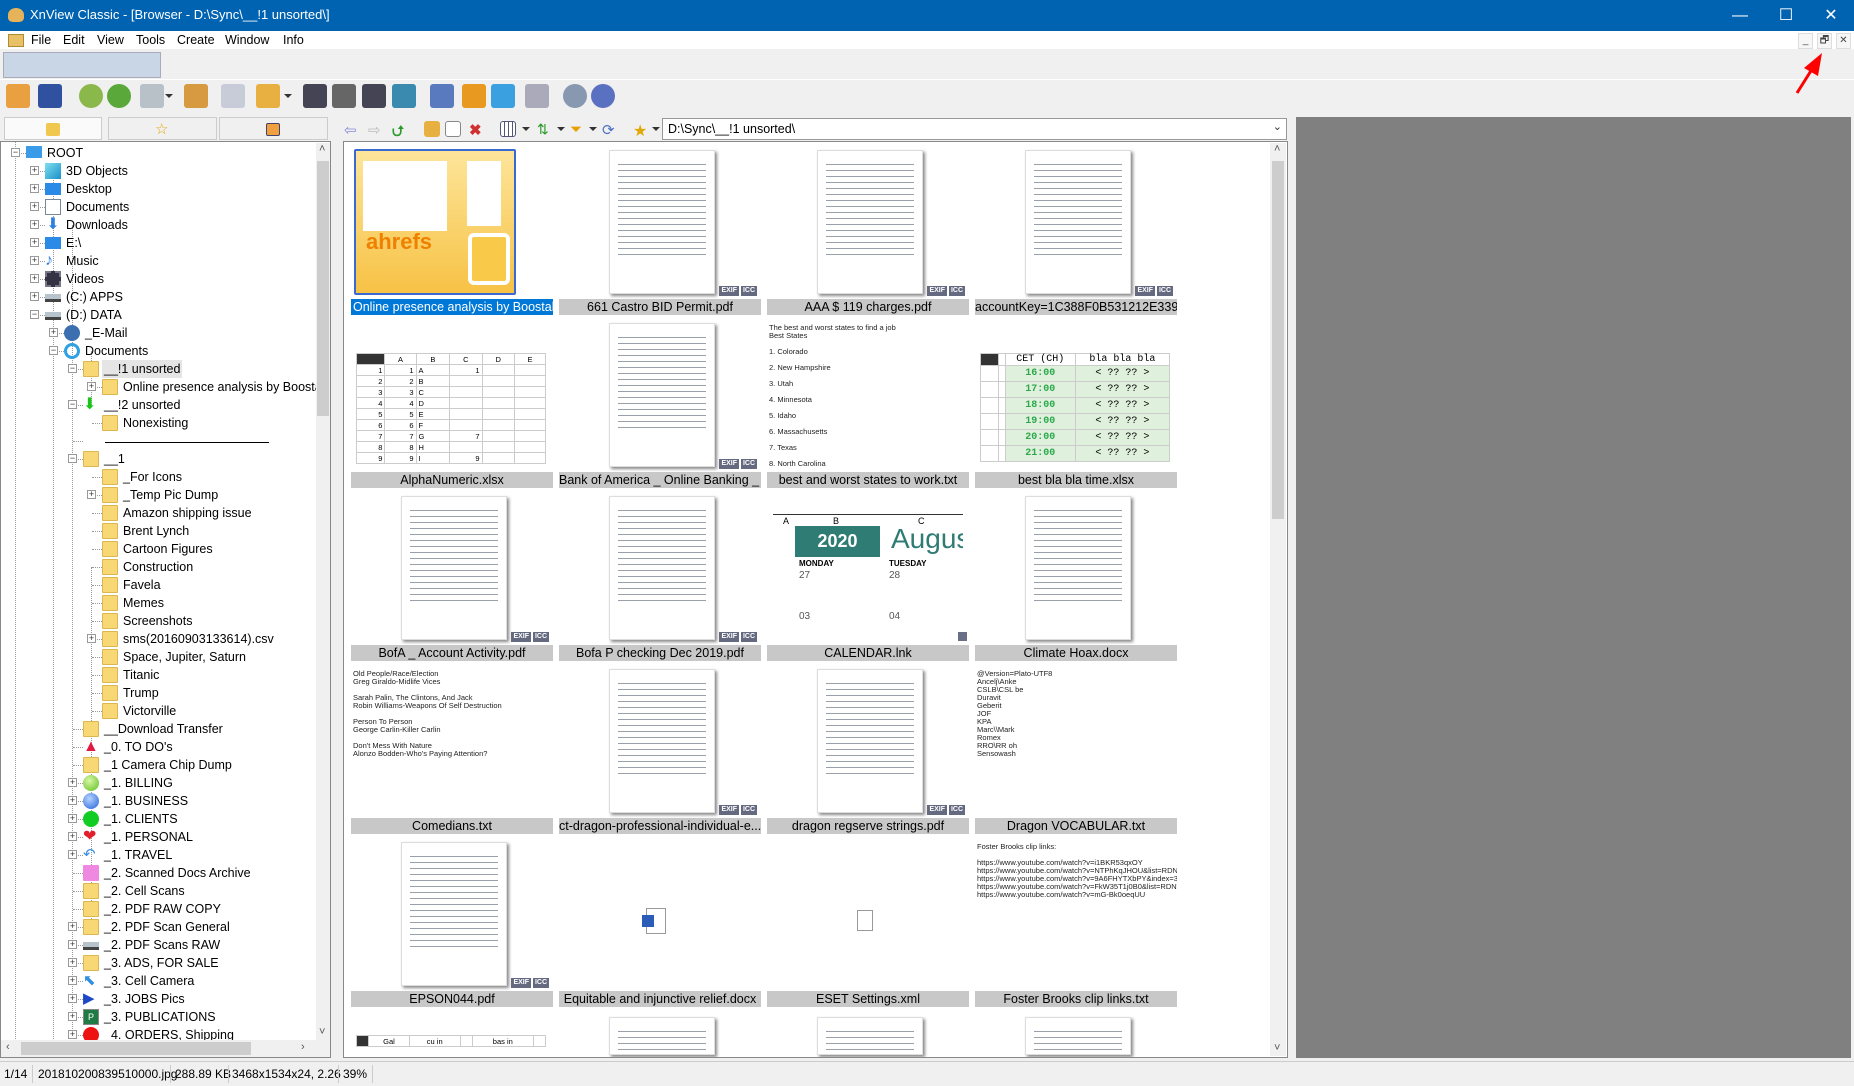 This screenshot has height=1086, width=1854. What do you see at coordinates (159, 711) in the screenshot?
I see `tree-item: Victorville` at bounding box center [159, 711].